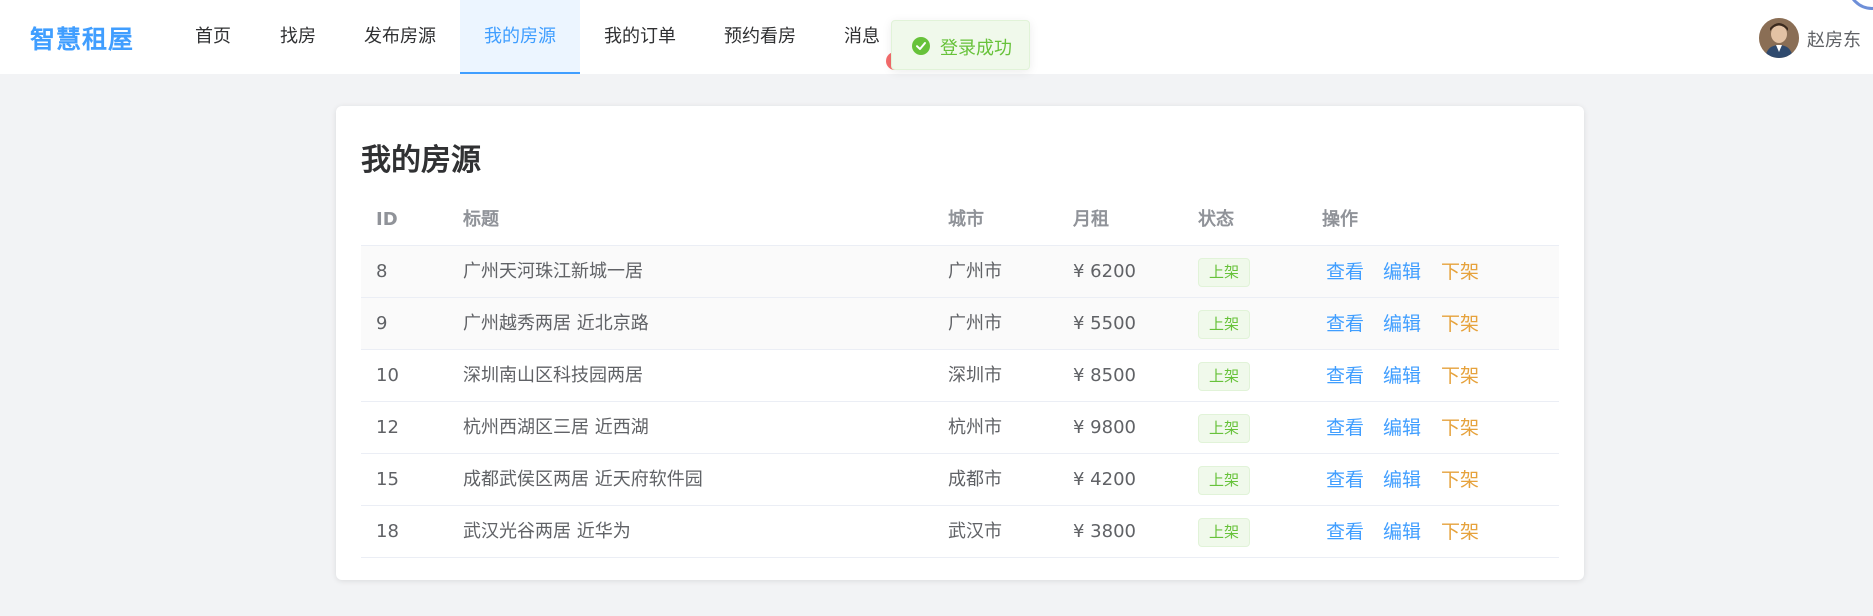 The height and width of the screenshot is (616, 1873). I want to click on cell-city: 成都市, so click(975, 479).